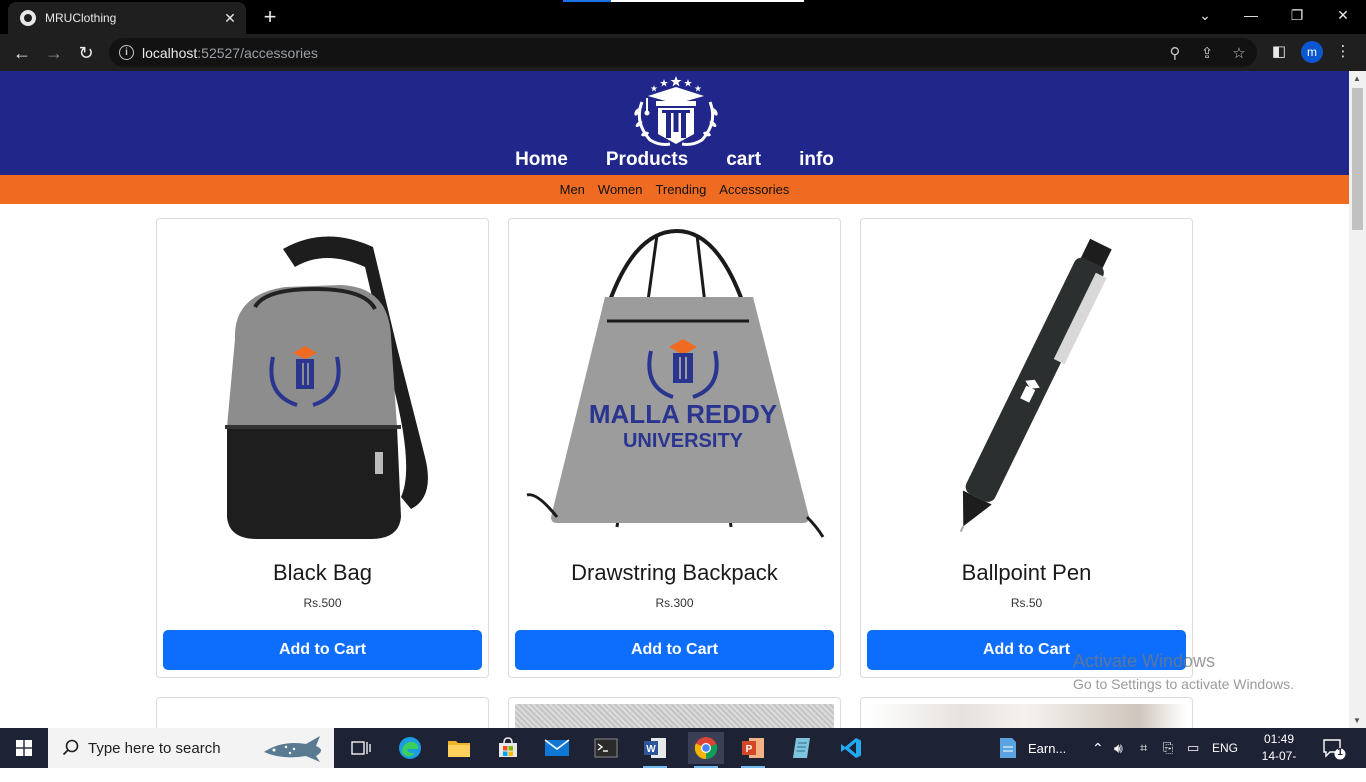 This screenshot has width=1366, height=782. What do you see at coordinates (1205, 15) in the screenshot?
I see `tab-search-icon: ⌄` at bounding box center [1205, 15].